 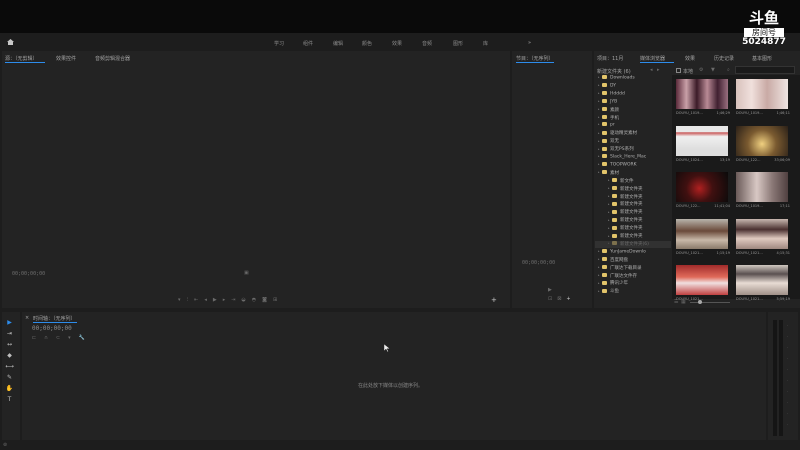 I want to click on workspace-tab: 颜色, so click(x=367, y=43).